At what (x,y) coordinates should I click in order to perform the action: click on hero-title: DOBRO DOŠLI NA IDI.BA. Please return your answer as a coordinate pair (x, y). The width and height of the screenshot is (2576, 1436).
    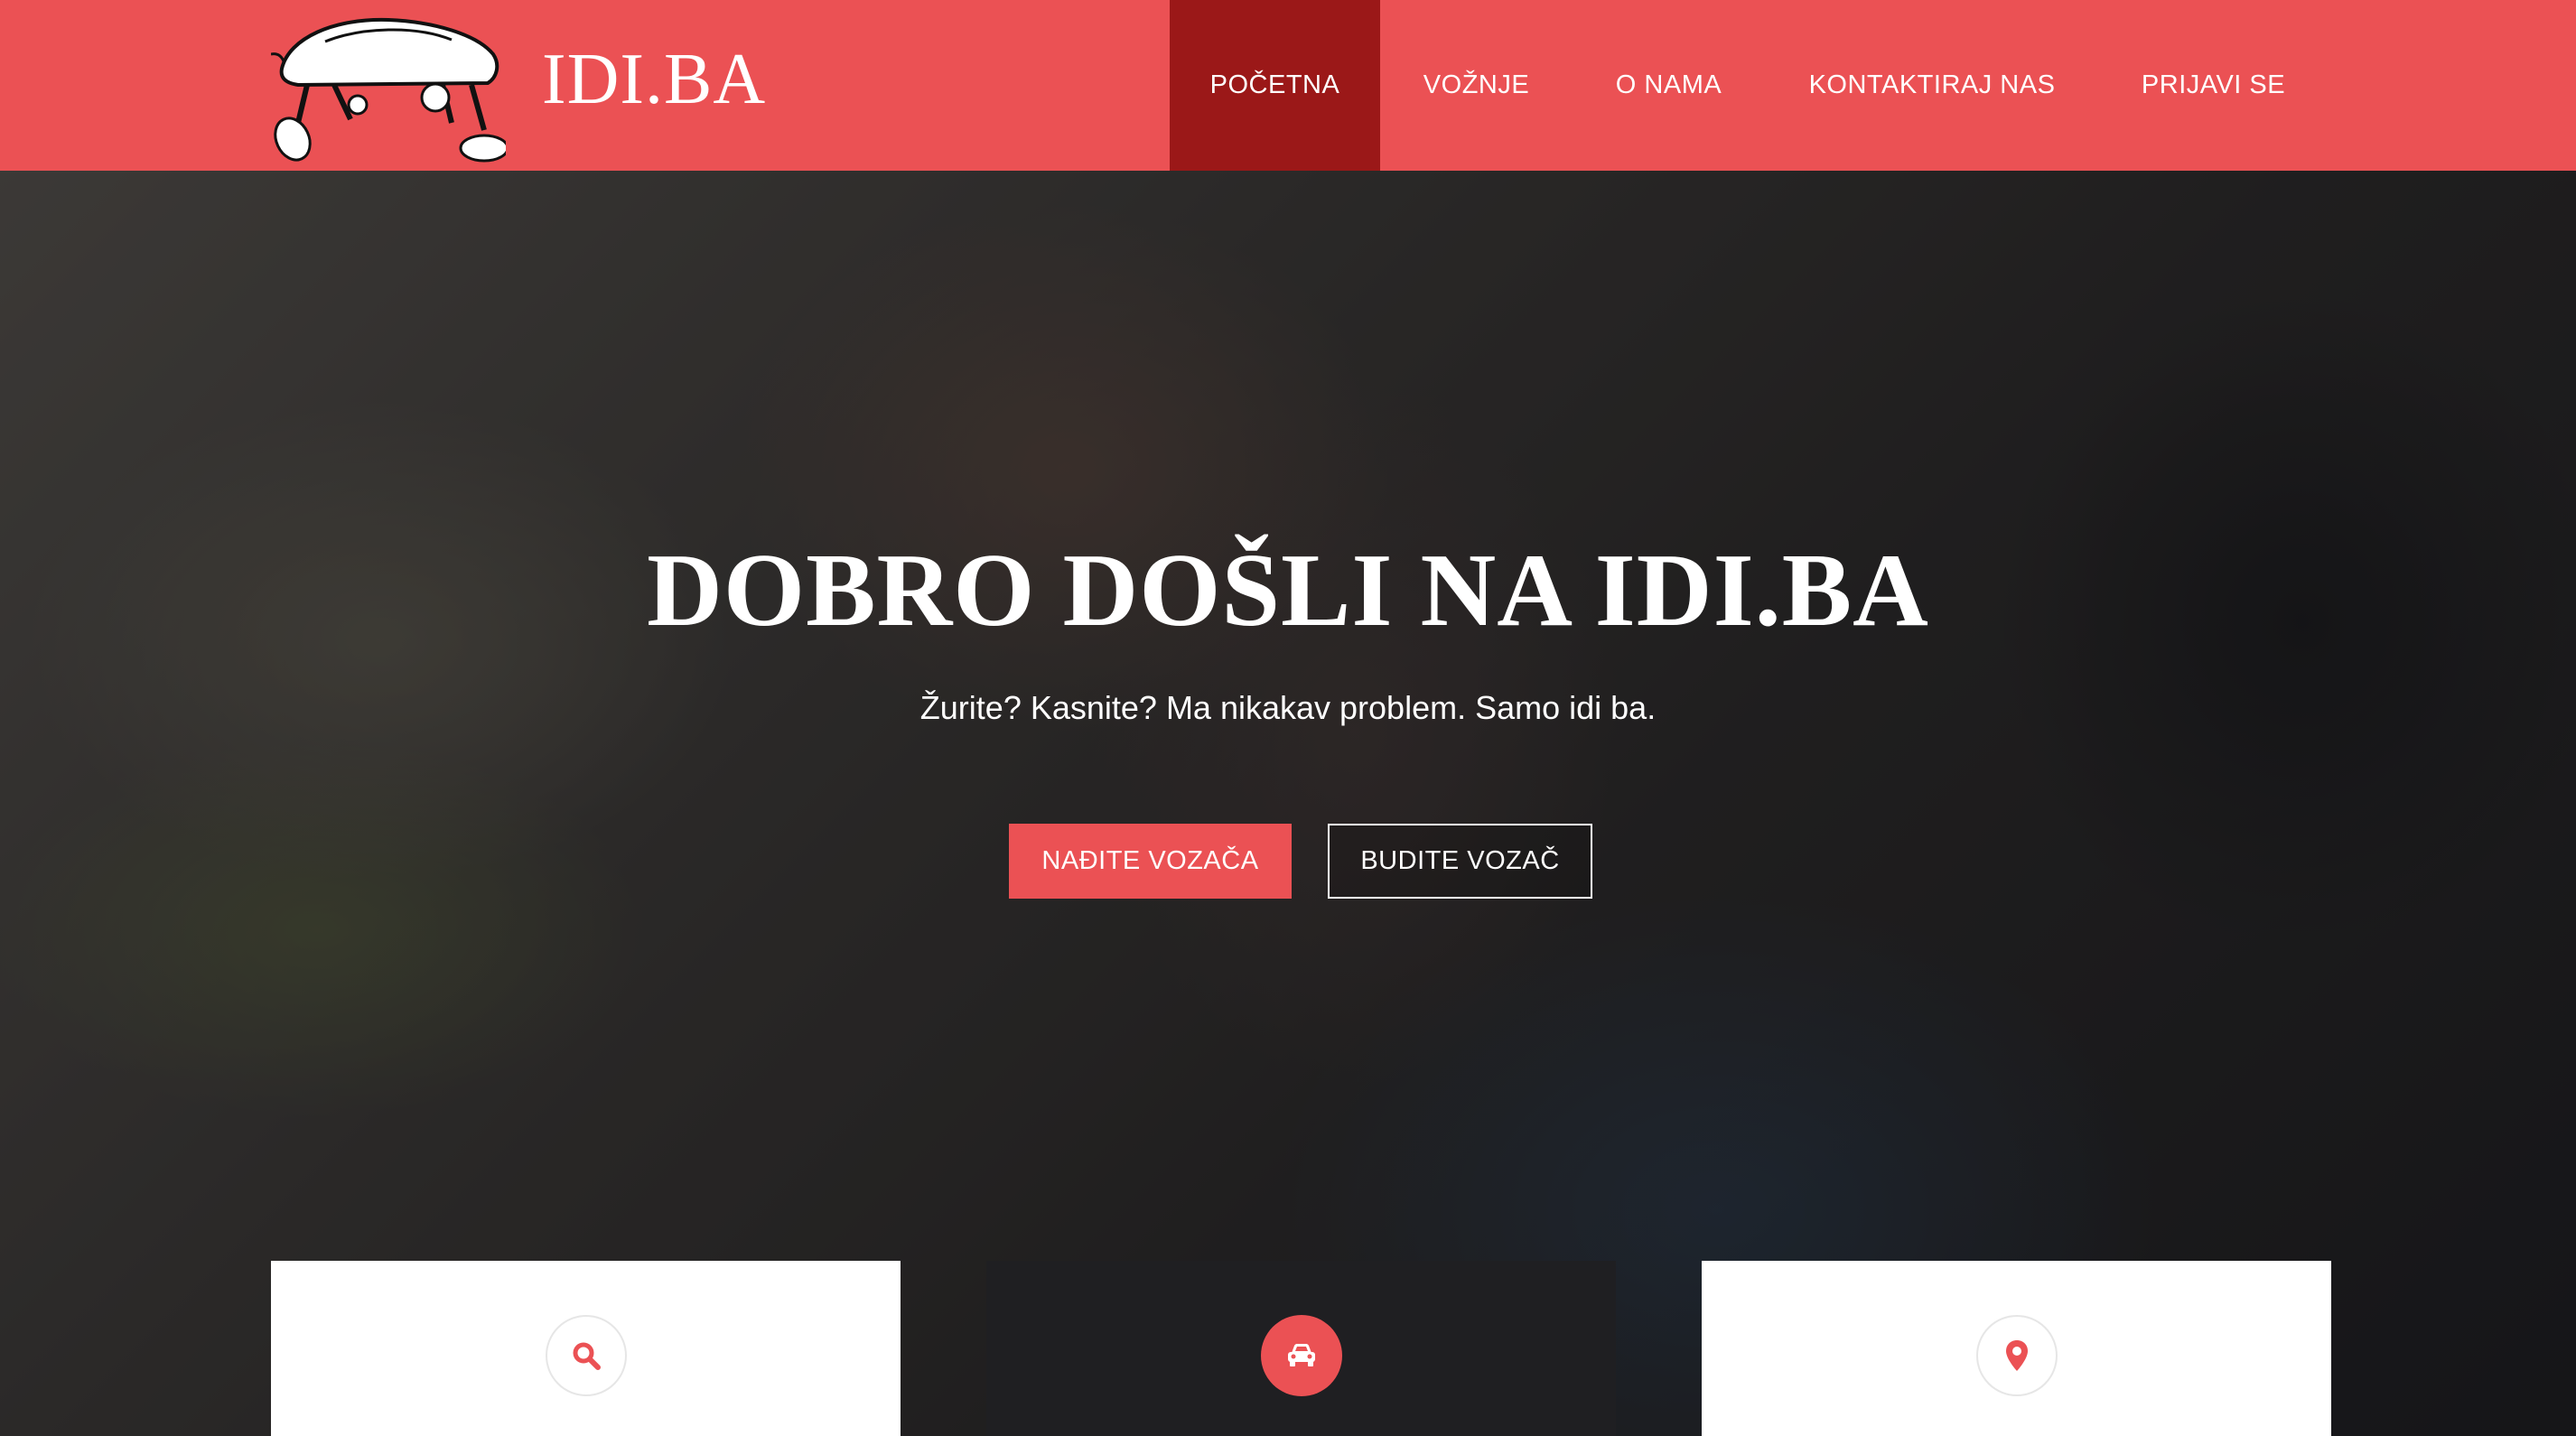
    Looking at the image, I should click on (1288, 590).